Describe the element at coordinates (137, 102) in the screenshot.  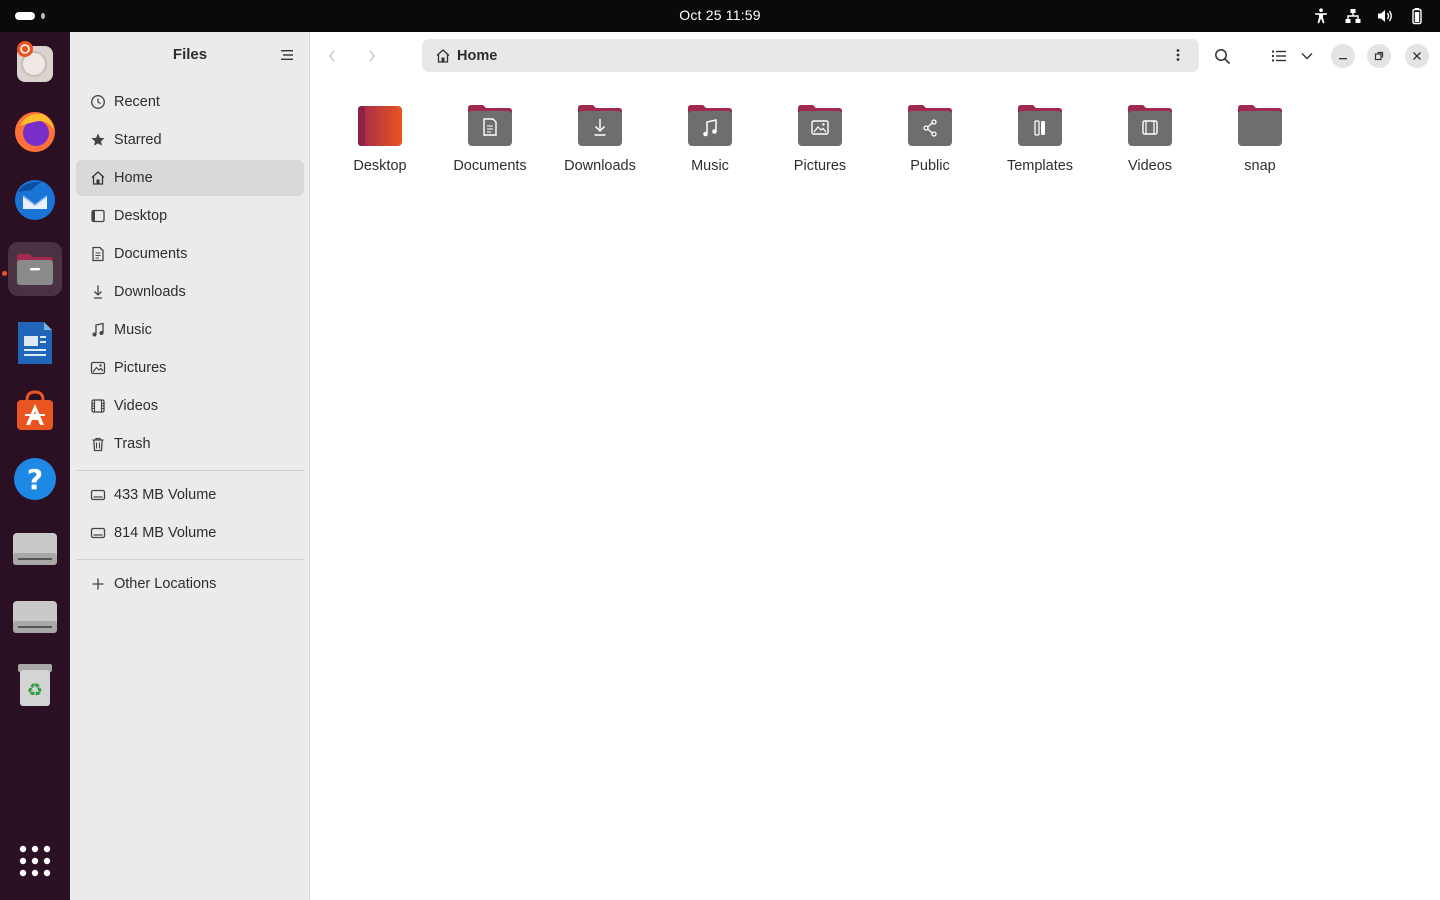
I see `sidebar-item-label: Recent` at that location.